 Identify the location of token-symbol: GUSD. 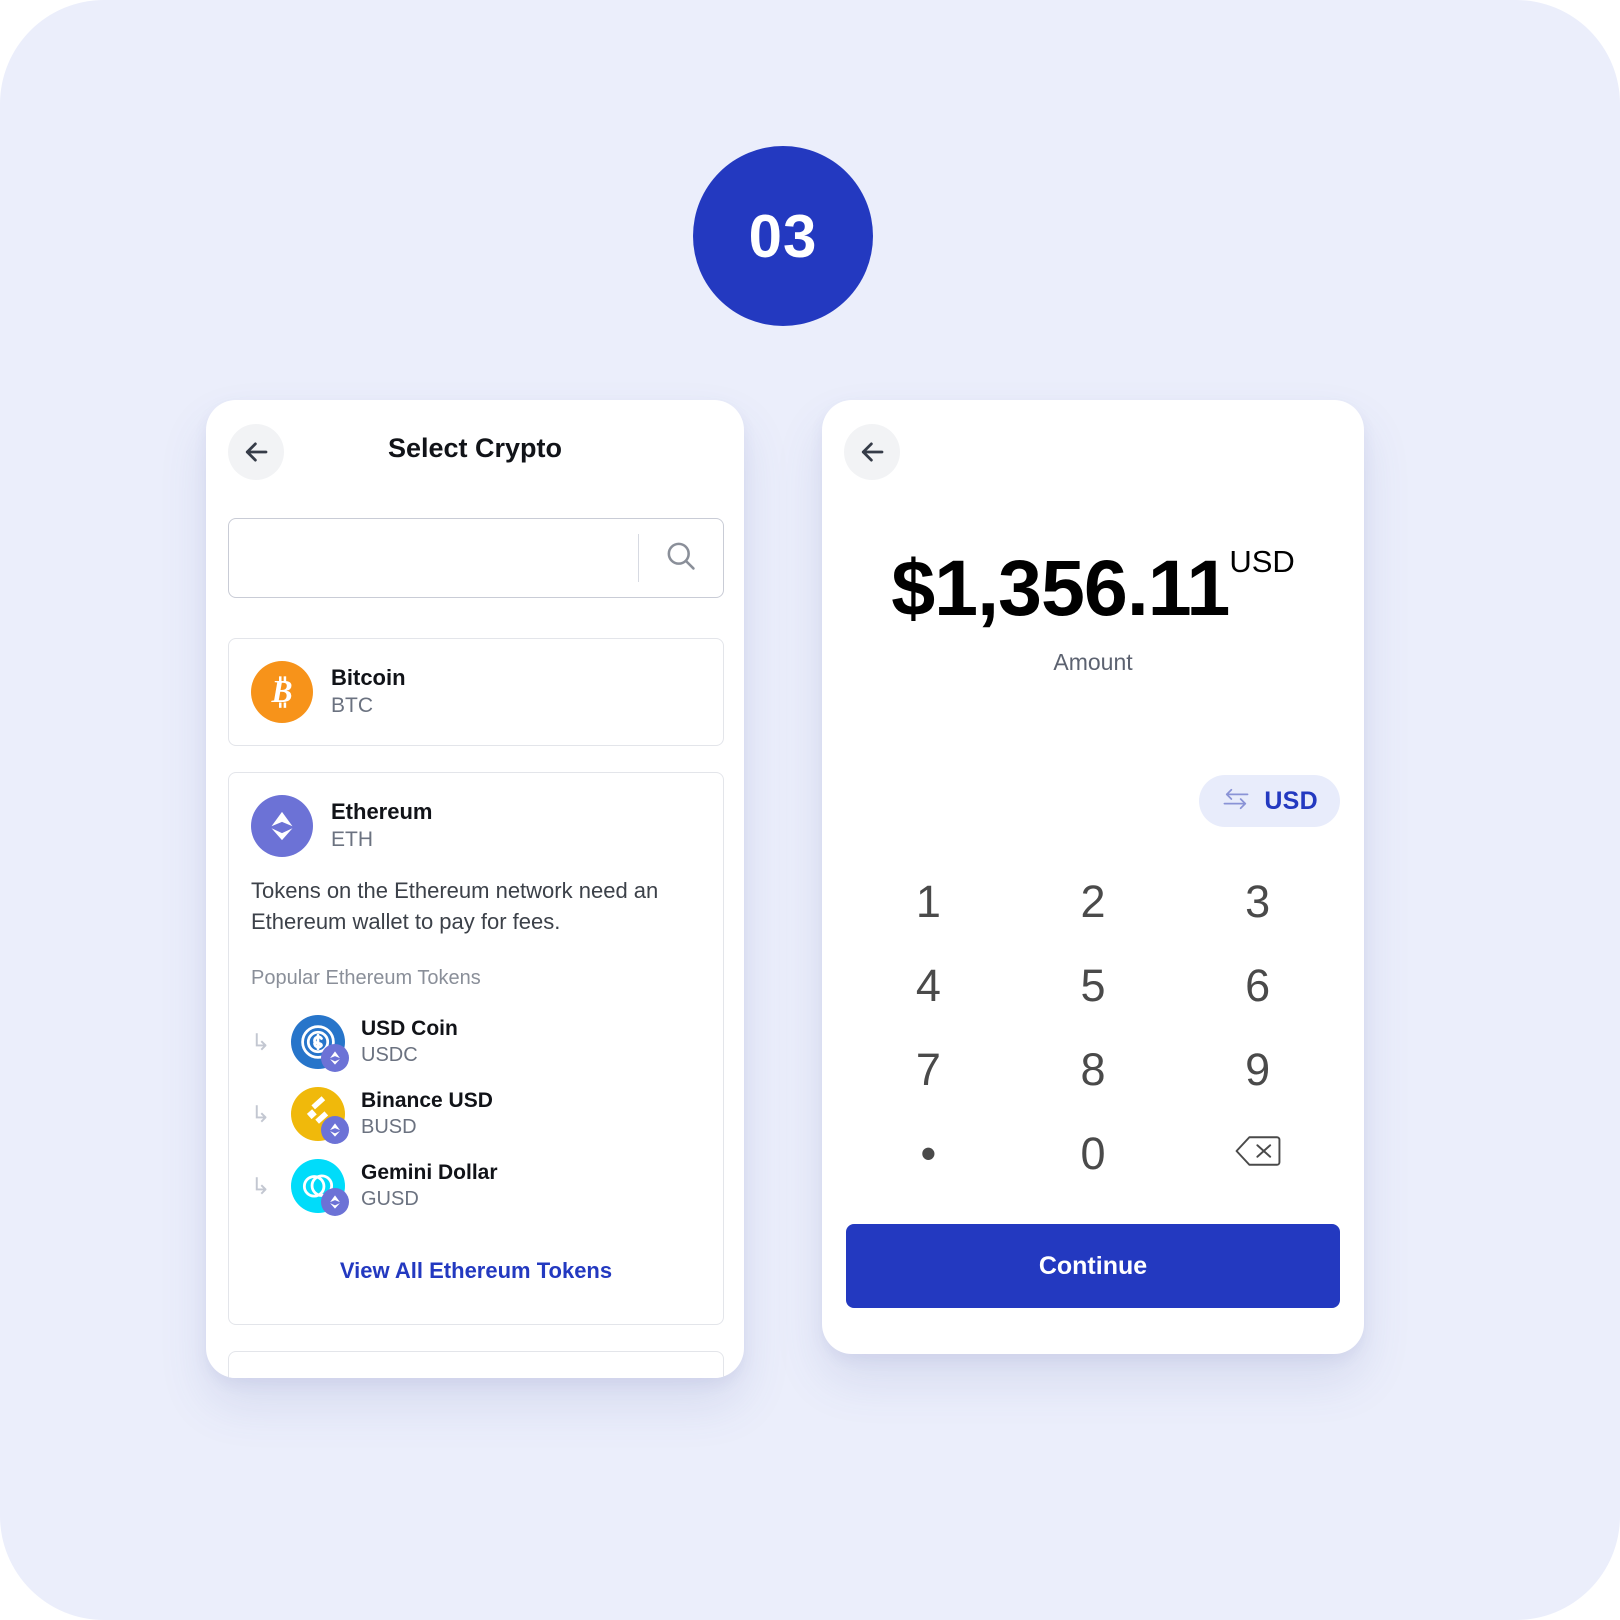
(390, 1198).